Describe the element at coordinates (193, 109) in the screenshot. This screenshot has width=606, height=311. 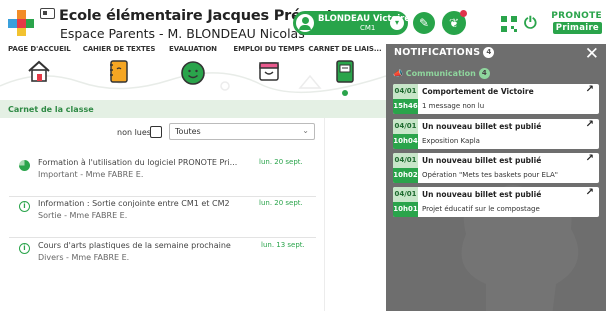
I see `section-title: Carnet de la classe` at that location.